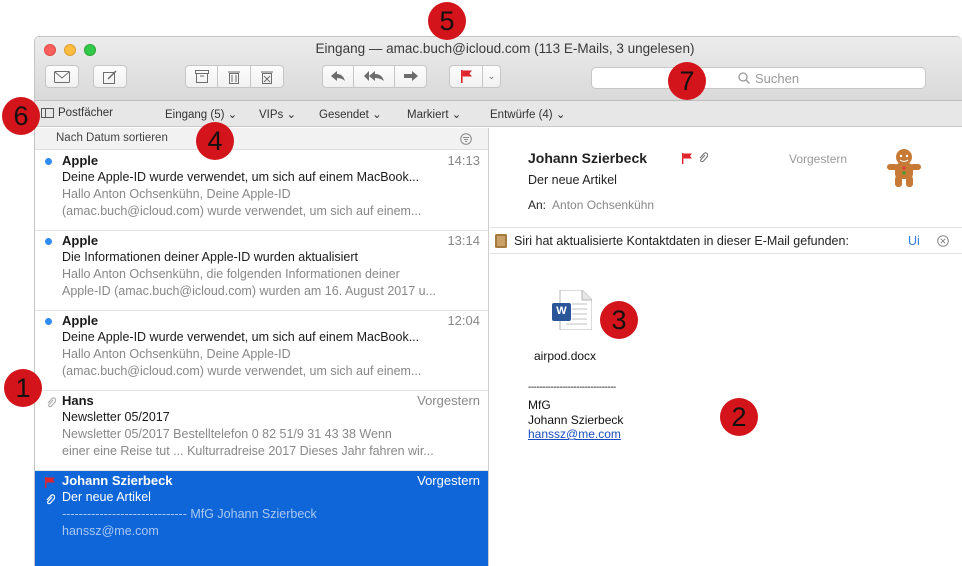 The width and height of the screenshot is (962, 566). What do you see at coordinates (21, 116) in the screenshot?
I see `callout-badge: 6` at bounding box center [21, 116].